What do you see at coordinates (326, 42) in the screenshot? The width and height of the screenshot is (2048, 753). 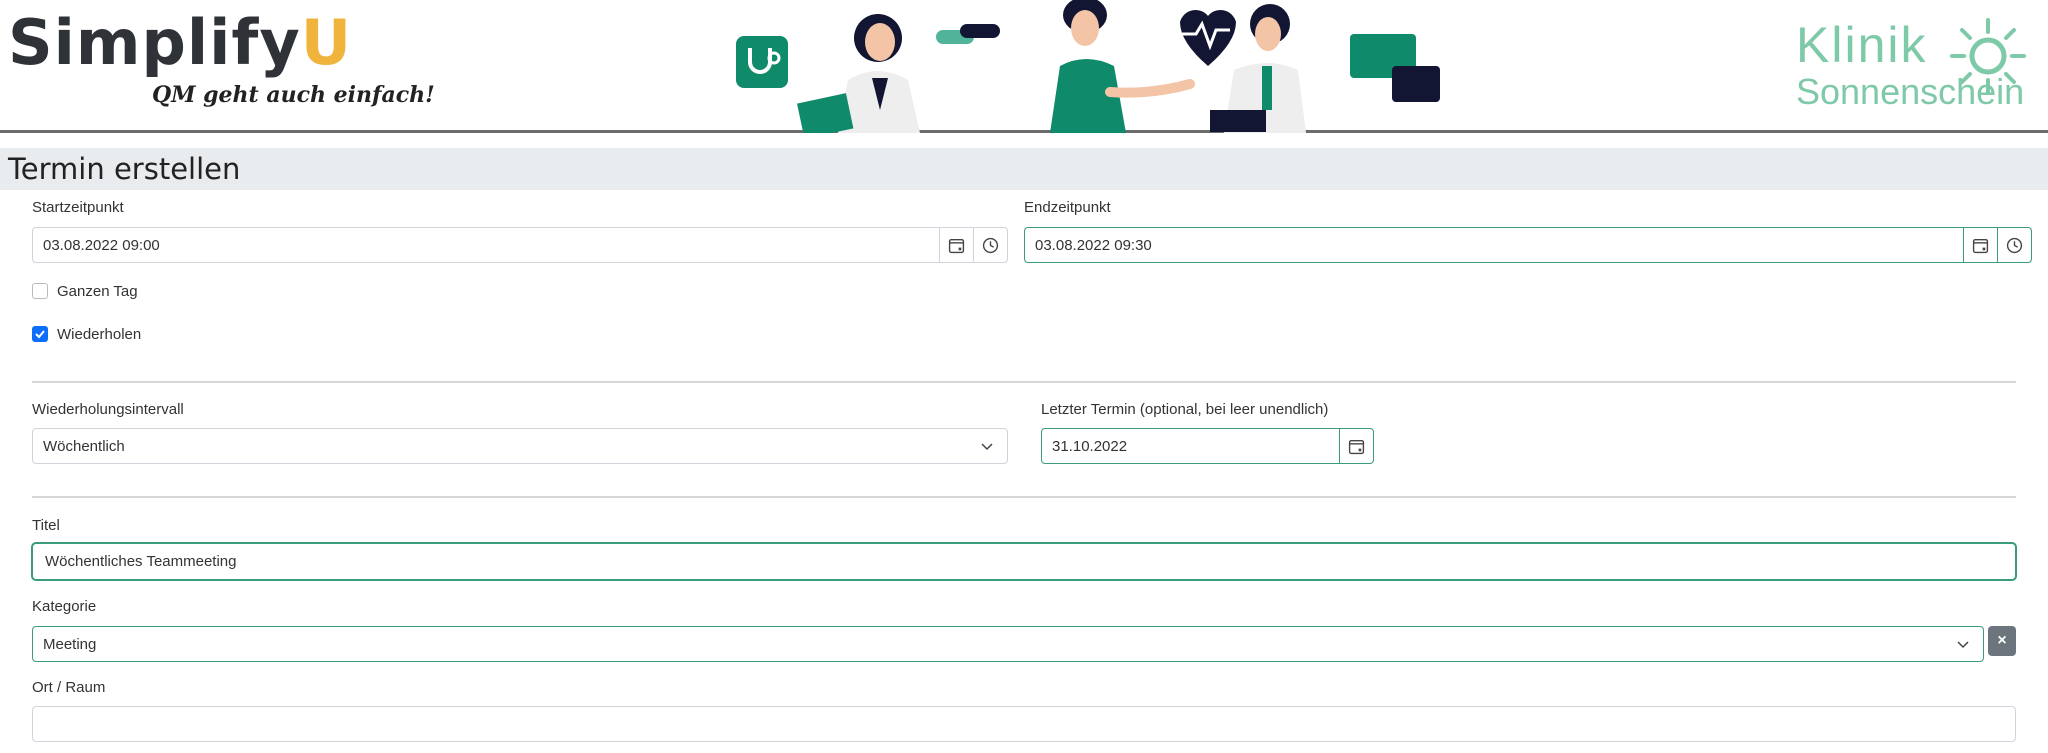 I see `logo-u: U` at bounding box center [326, 42].